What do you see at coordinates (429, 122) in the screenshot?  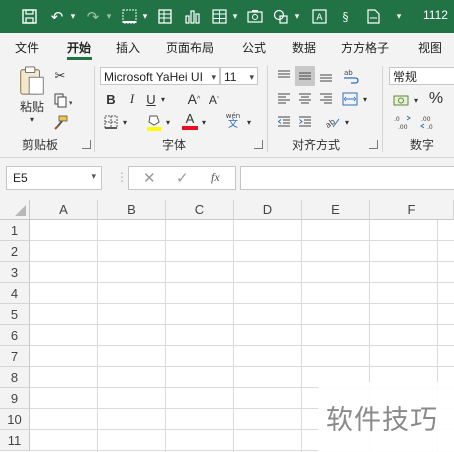 I see `decrease-decimal-icon: .00.0` at bounding box center [429, 122].